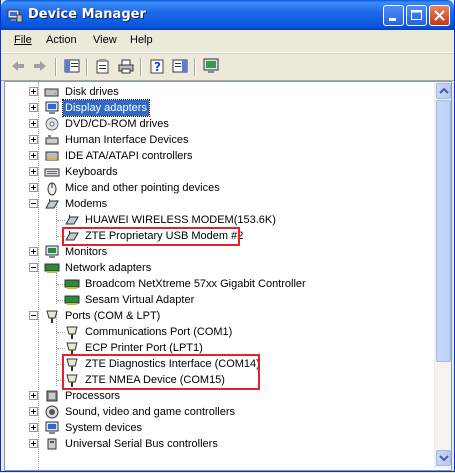 The width and height of the screenshot is (455, 473). Describe the element at coordinates (443, 231) in the screenshot. I see `scroll-thumb` at that location.